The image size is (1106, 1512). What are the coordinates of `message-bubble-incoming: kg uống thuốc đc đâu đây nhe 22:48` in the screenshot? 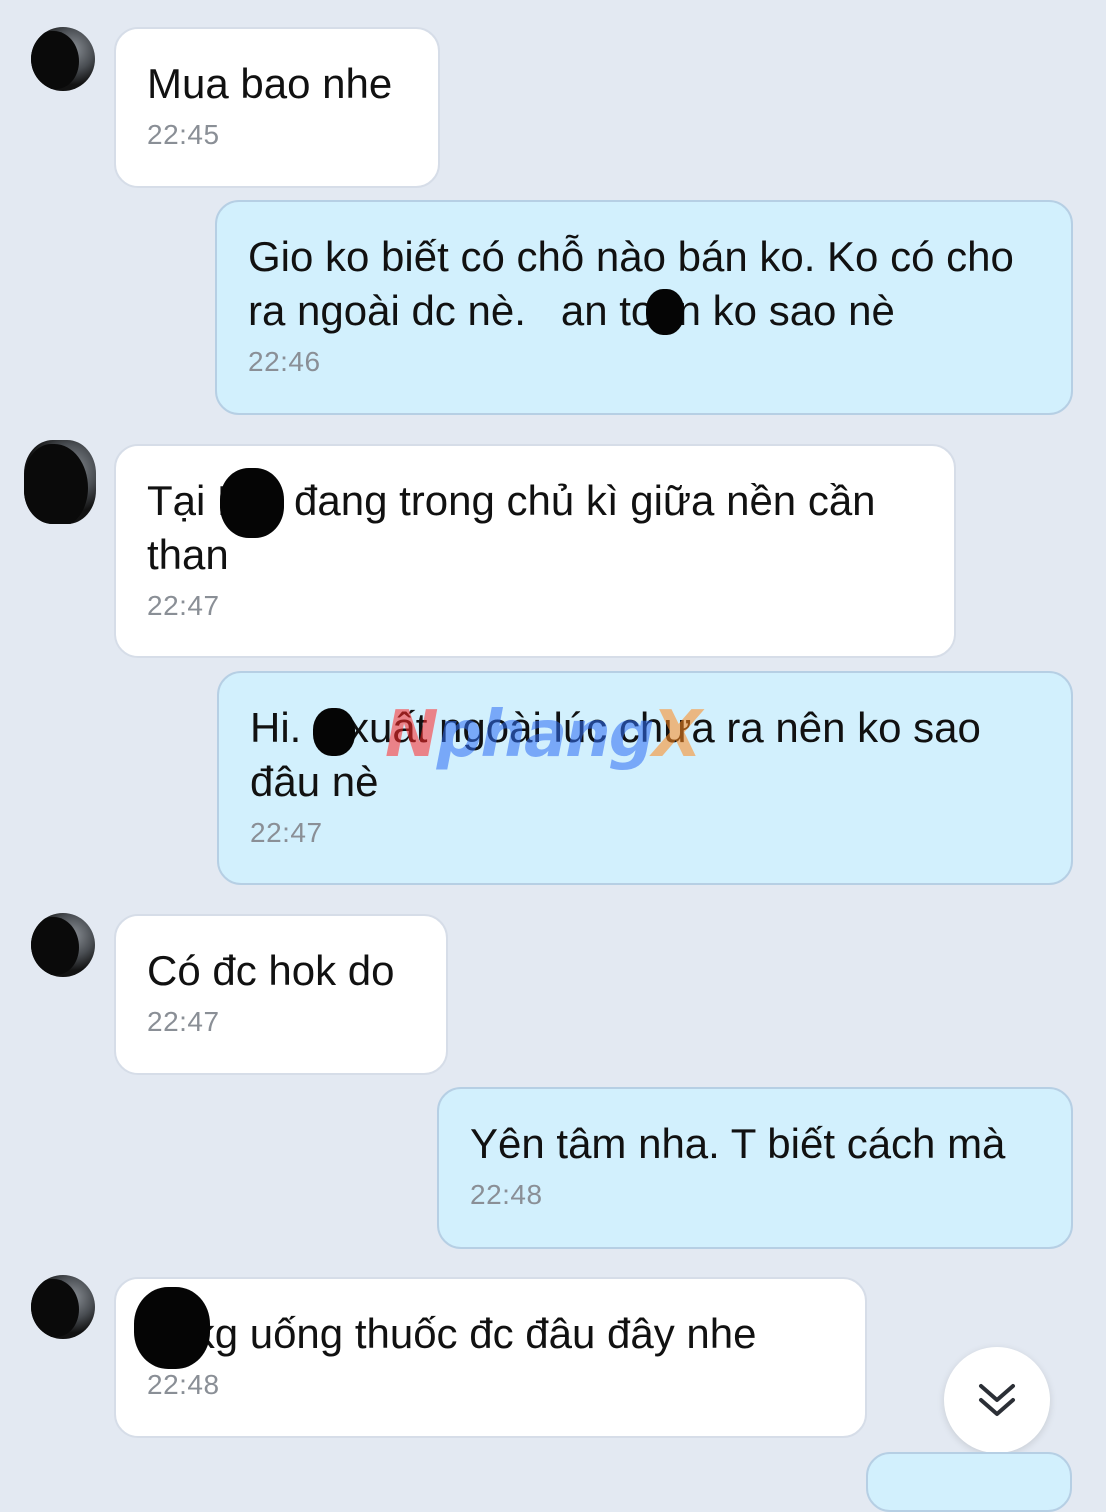 It's located at (490, 1357).